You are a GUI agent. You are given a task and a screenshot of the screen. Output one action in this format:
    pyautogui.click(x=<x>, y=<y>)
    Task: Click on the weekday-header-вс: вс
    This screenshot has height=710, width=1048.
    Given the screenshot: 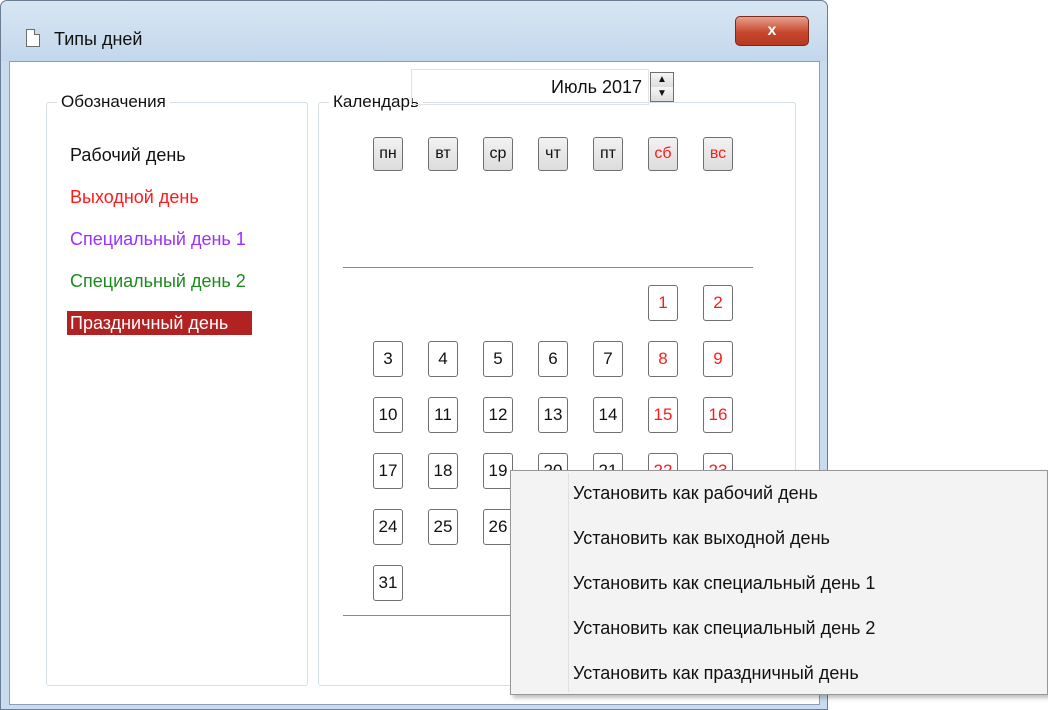 What is the action you would take?
    pyautogui.click(x=718, y=154)
    